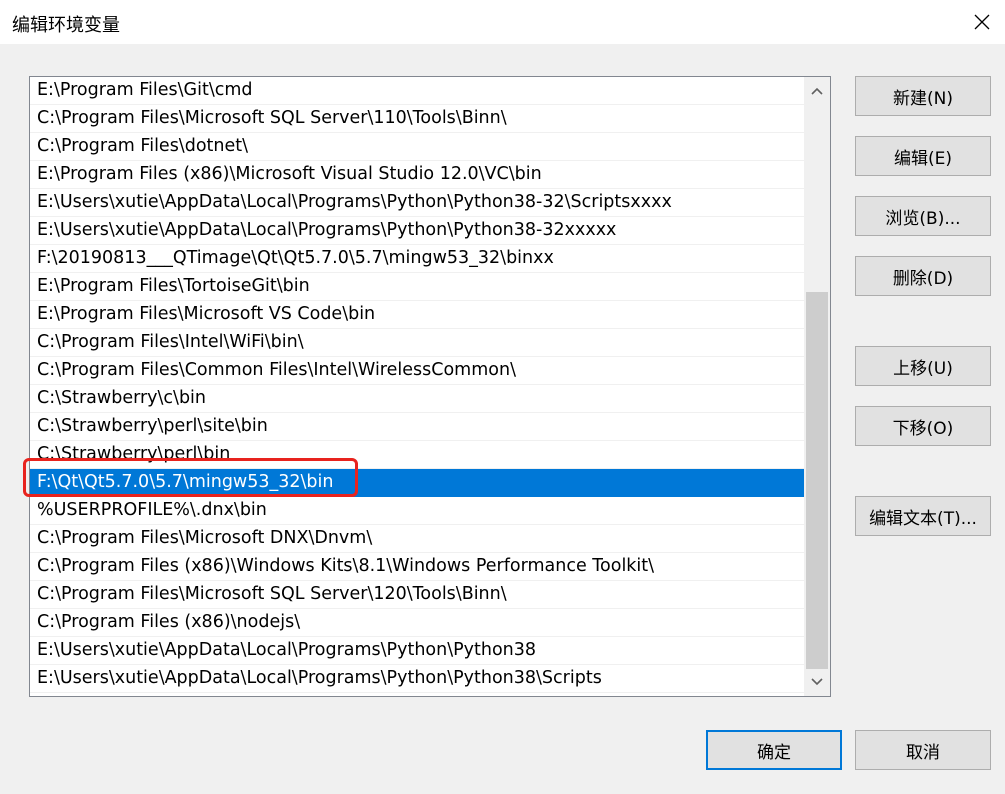  I want to click on scroll-up-button, so click(817, 91).